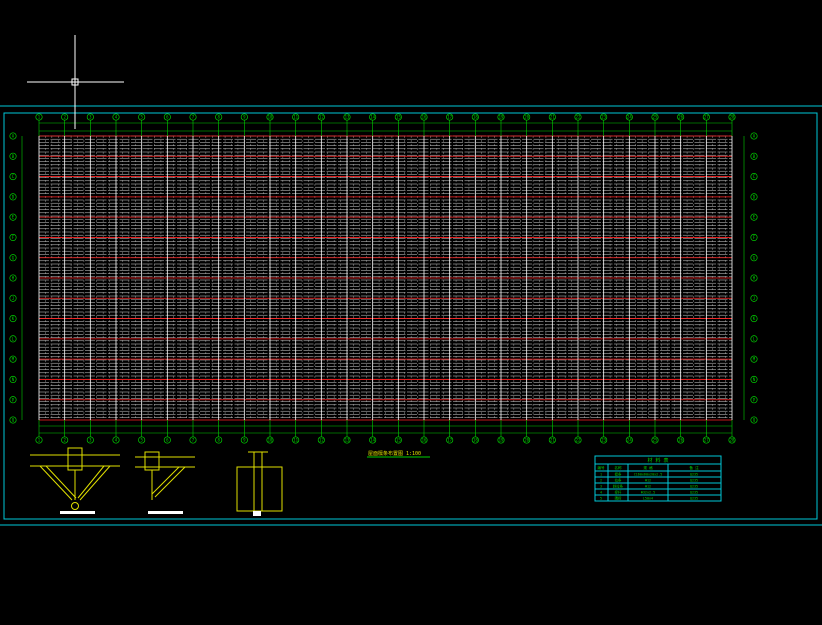 The width and height of the screenshot is (822, 625). I want to click on table-header-cell: 备 注, so click(694, 467).